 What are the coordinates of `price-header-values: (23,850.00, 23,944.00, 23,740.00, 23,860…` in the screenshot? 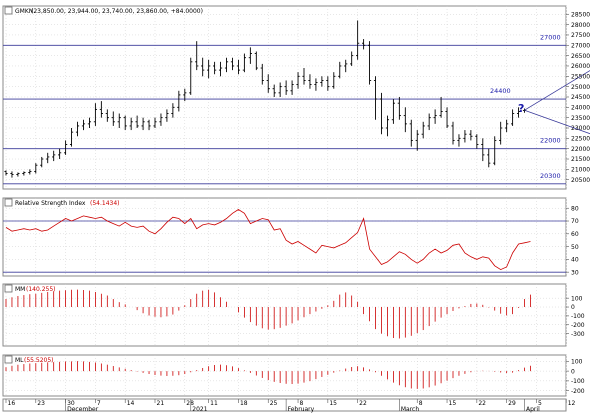 It's located at (117, 11).